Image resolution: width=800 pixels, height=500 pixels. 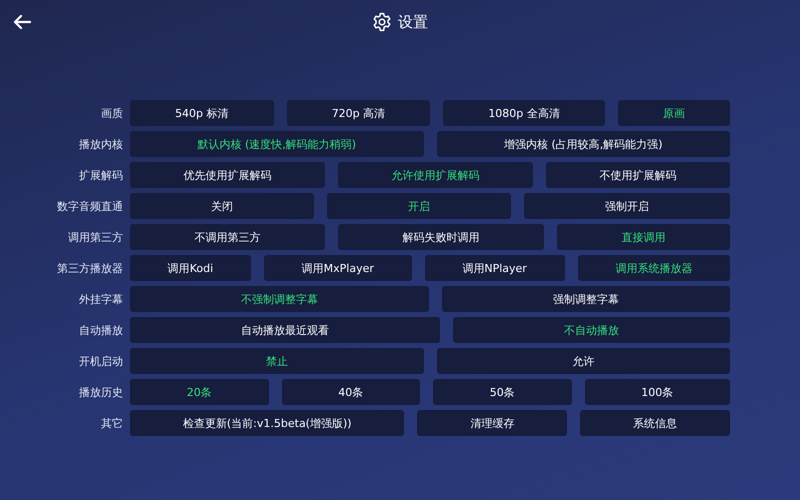 I want to click on option-button: 直接调用, so click(x=643, y=237).